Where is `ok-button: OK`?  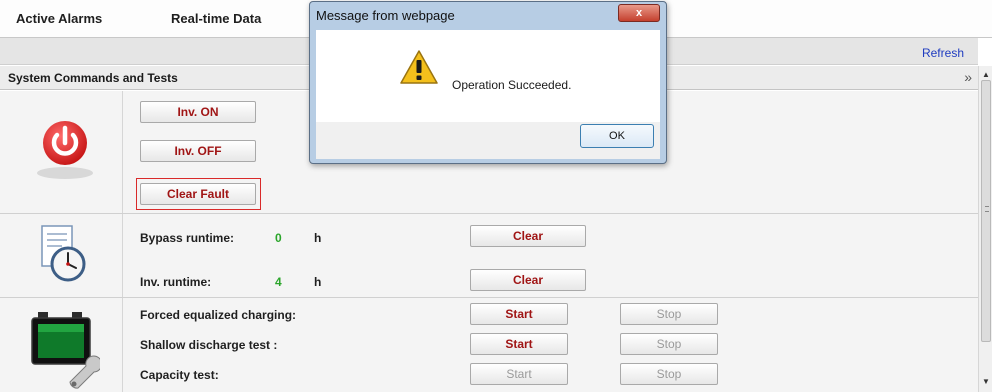 ok-button: OK is located at coordinates (617, 136).